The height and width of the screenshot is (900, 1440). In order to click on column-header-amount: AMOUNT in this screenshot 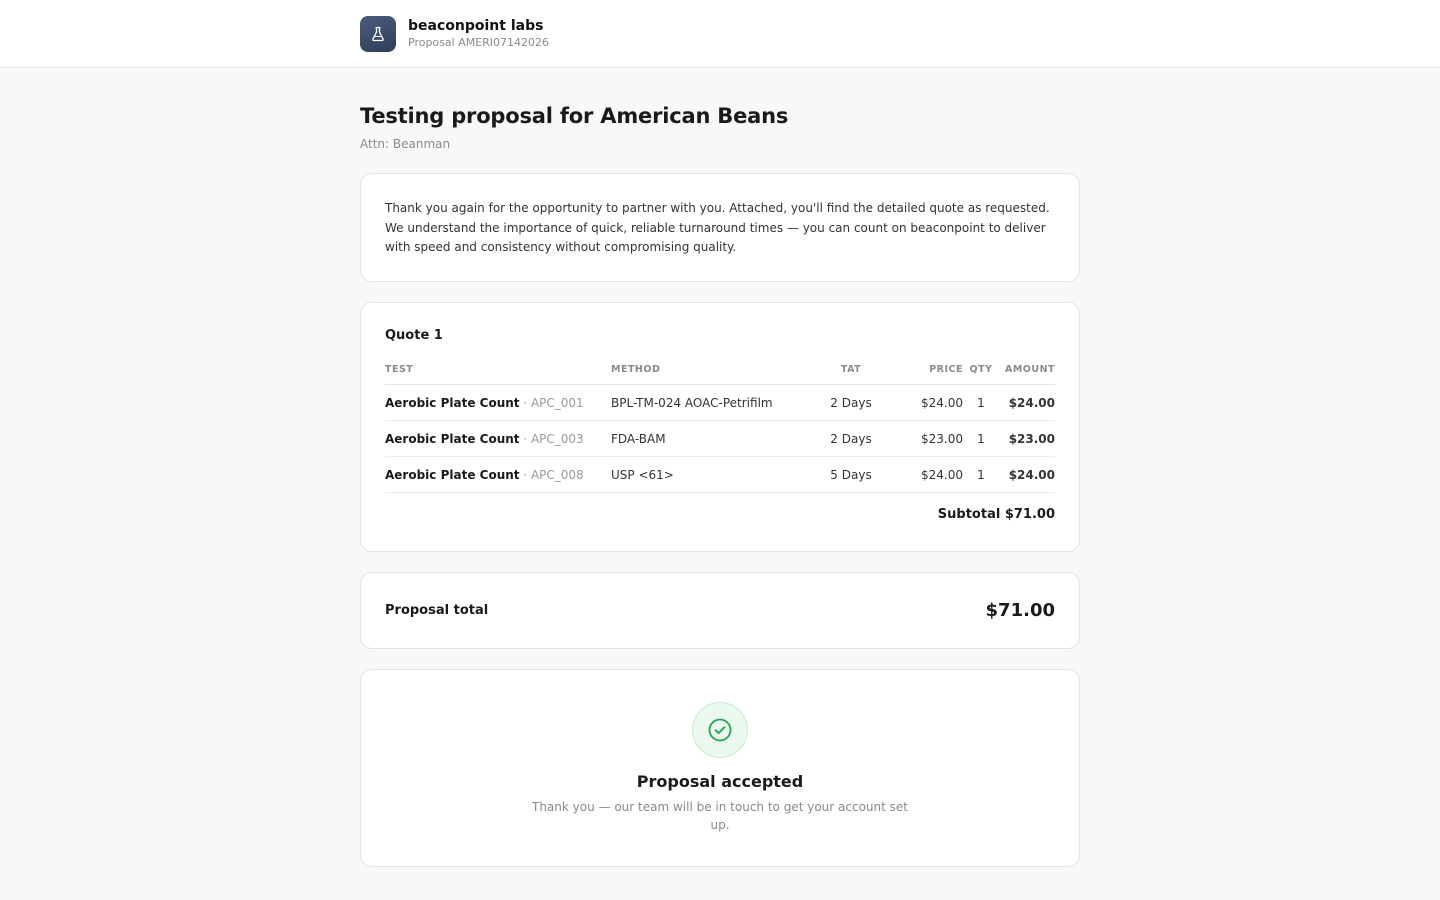, I will do `click(1027, 374)`.